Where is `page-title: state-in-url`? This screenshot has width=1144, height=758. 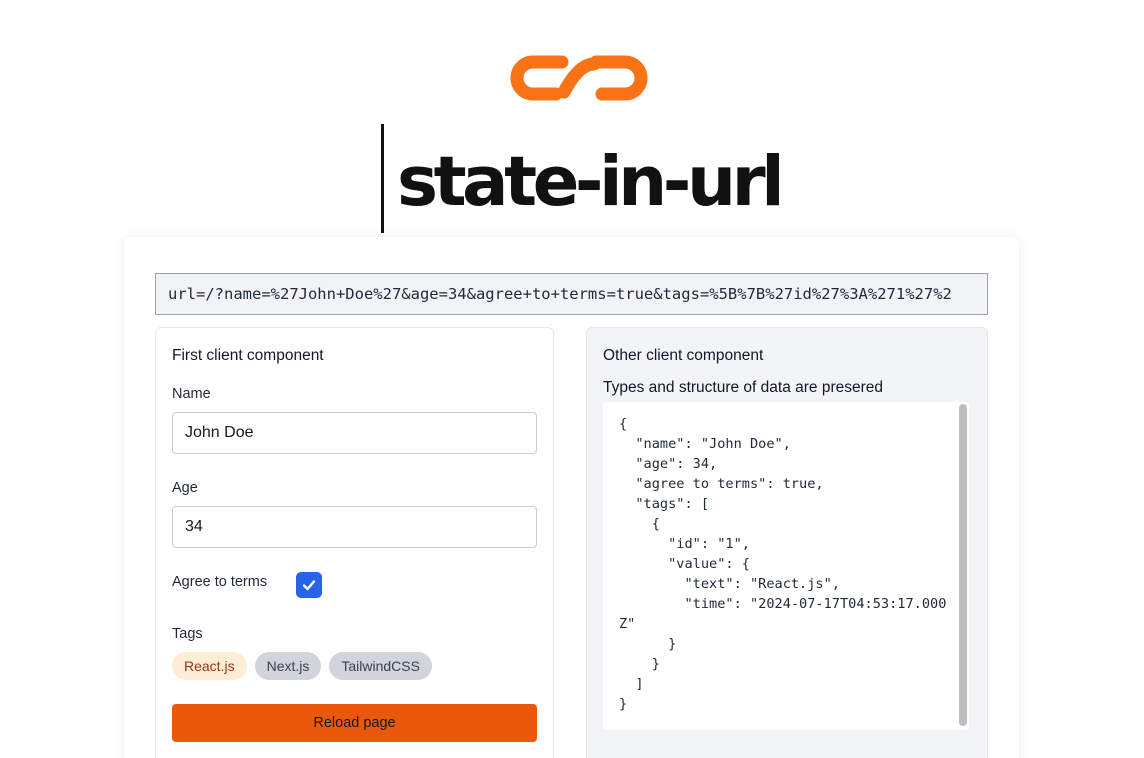 page-title: state-in-url is located at coordinates (591, 182).